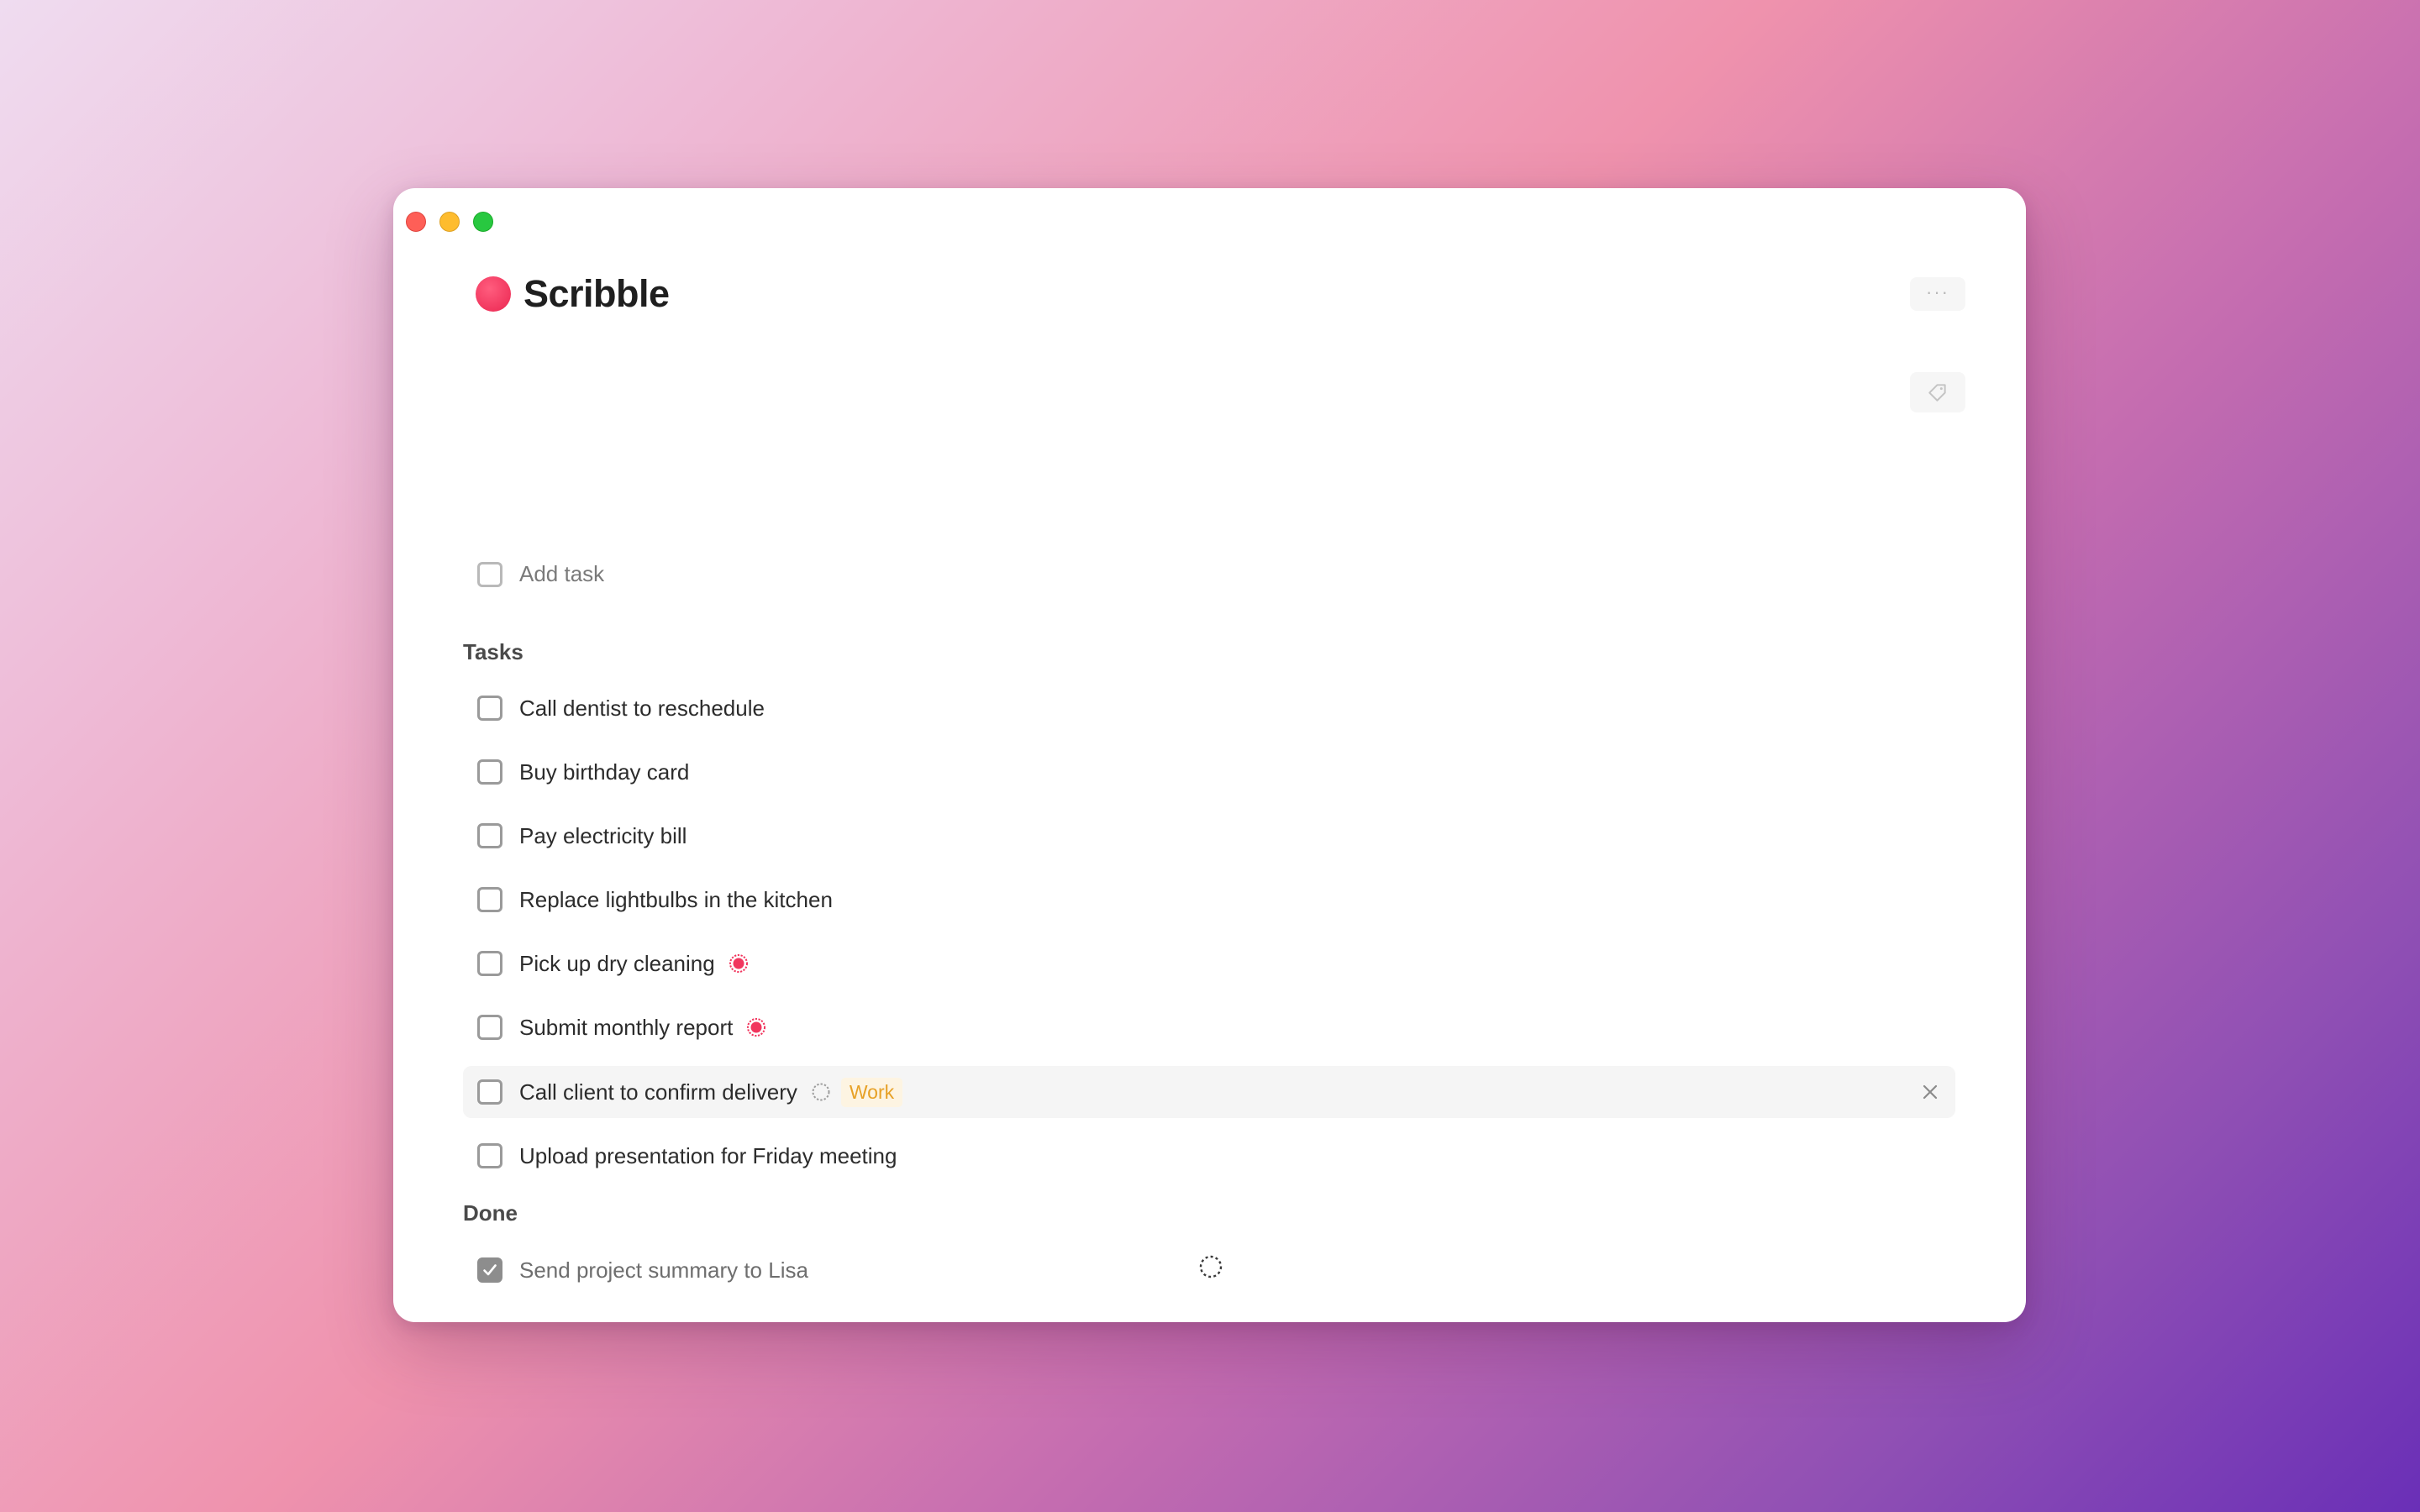 Image resolution: width=2420 pixels, height=1512 pixels. What do you see at coordinates (1209, 836) in the screenshot?
I see `task-row: Pay electricity bill` at bounding box center [1209, 836].